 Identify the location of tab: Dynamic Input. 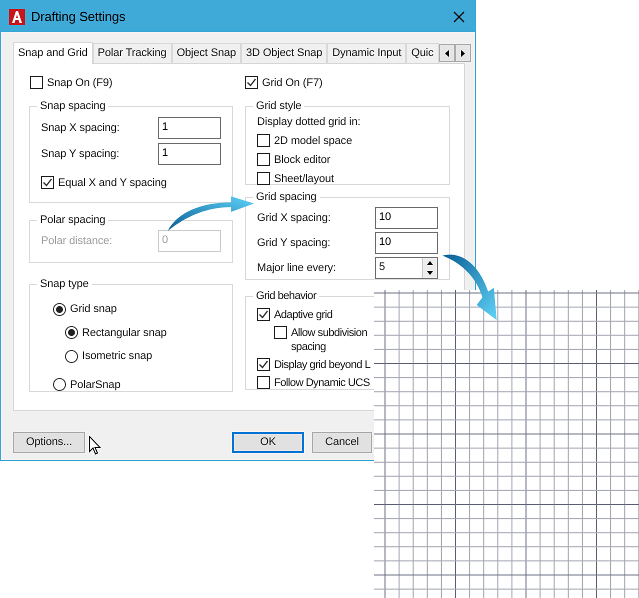
(366, 53).